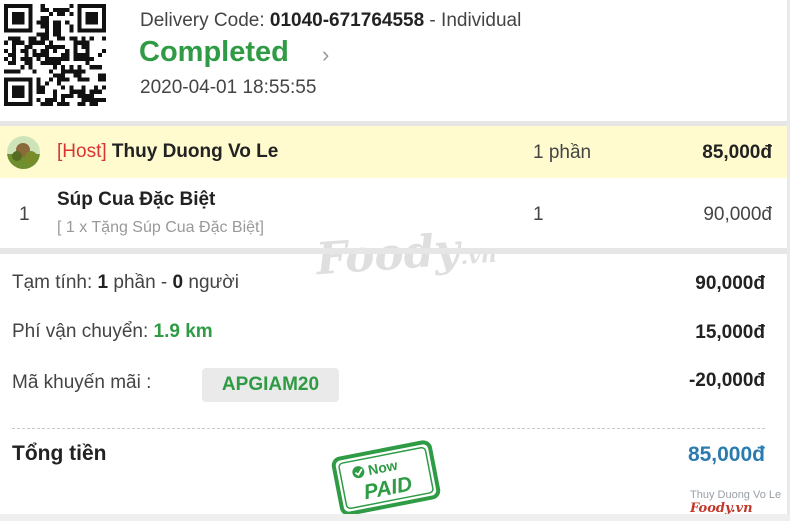 The width and height of the screenshot is (790, 521). I want to click on order-status: Completed, so click(214, 52).